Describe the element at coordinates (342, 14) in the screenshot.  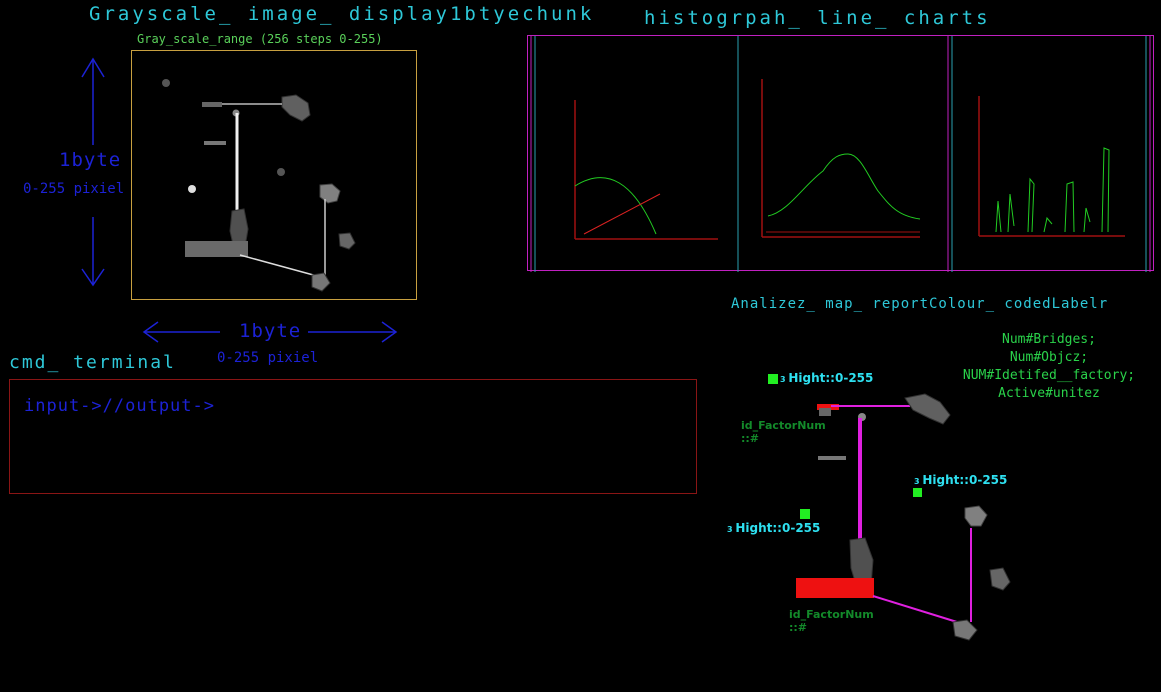
I see `grayscale-title: Grayscale_ image_ display1btyechunk` at that location.